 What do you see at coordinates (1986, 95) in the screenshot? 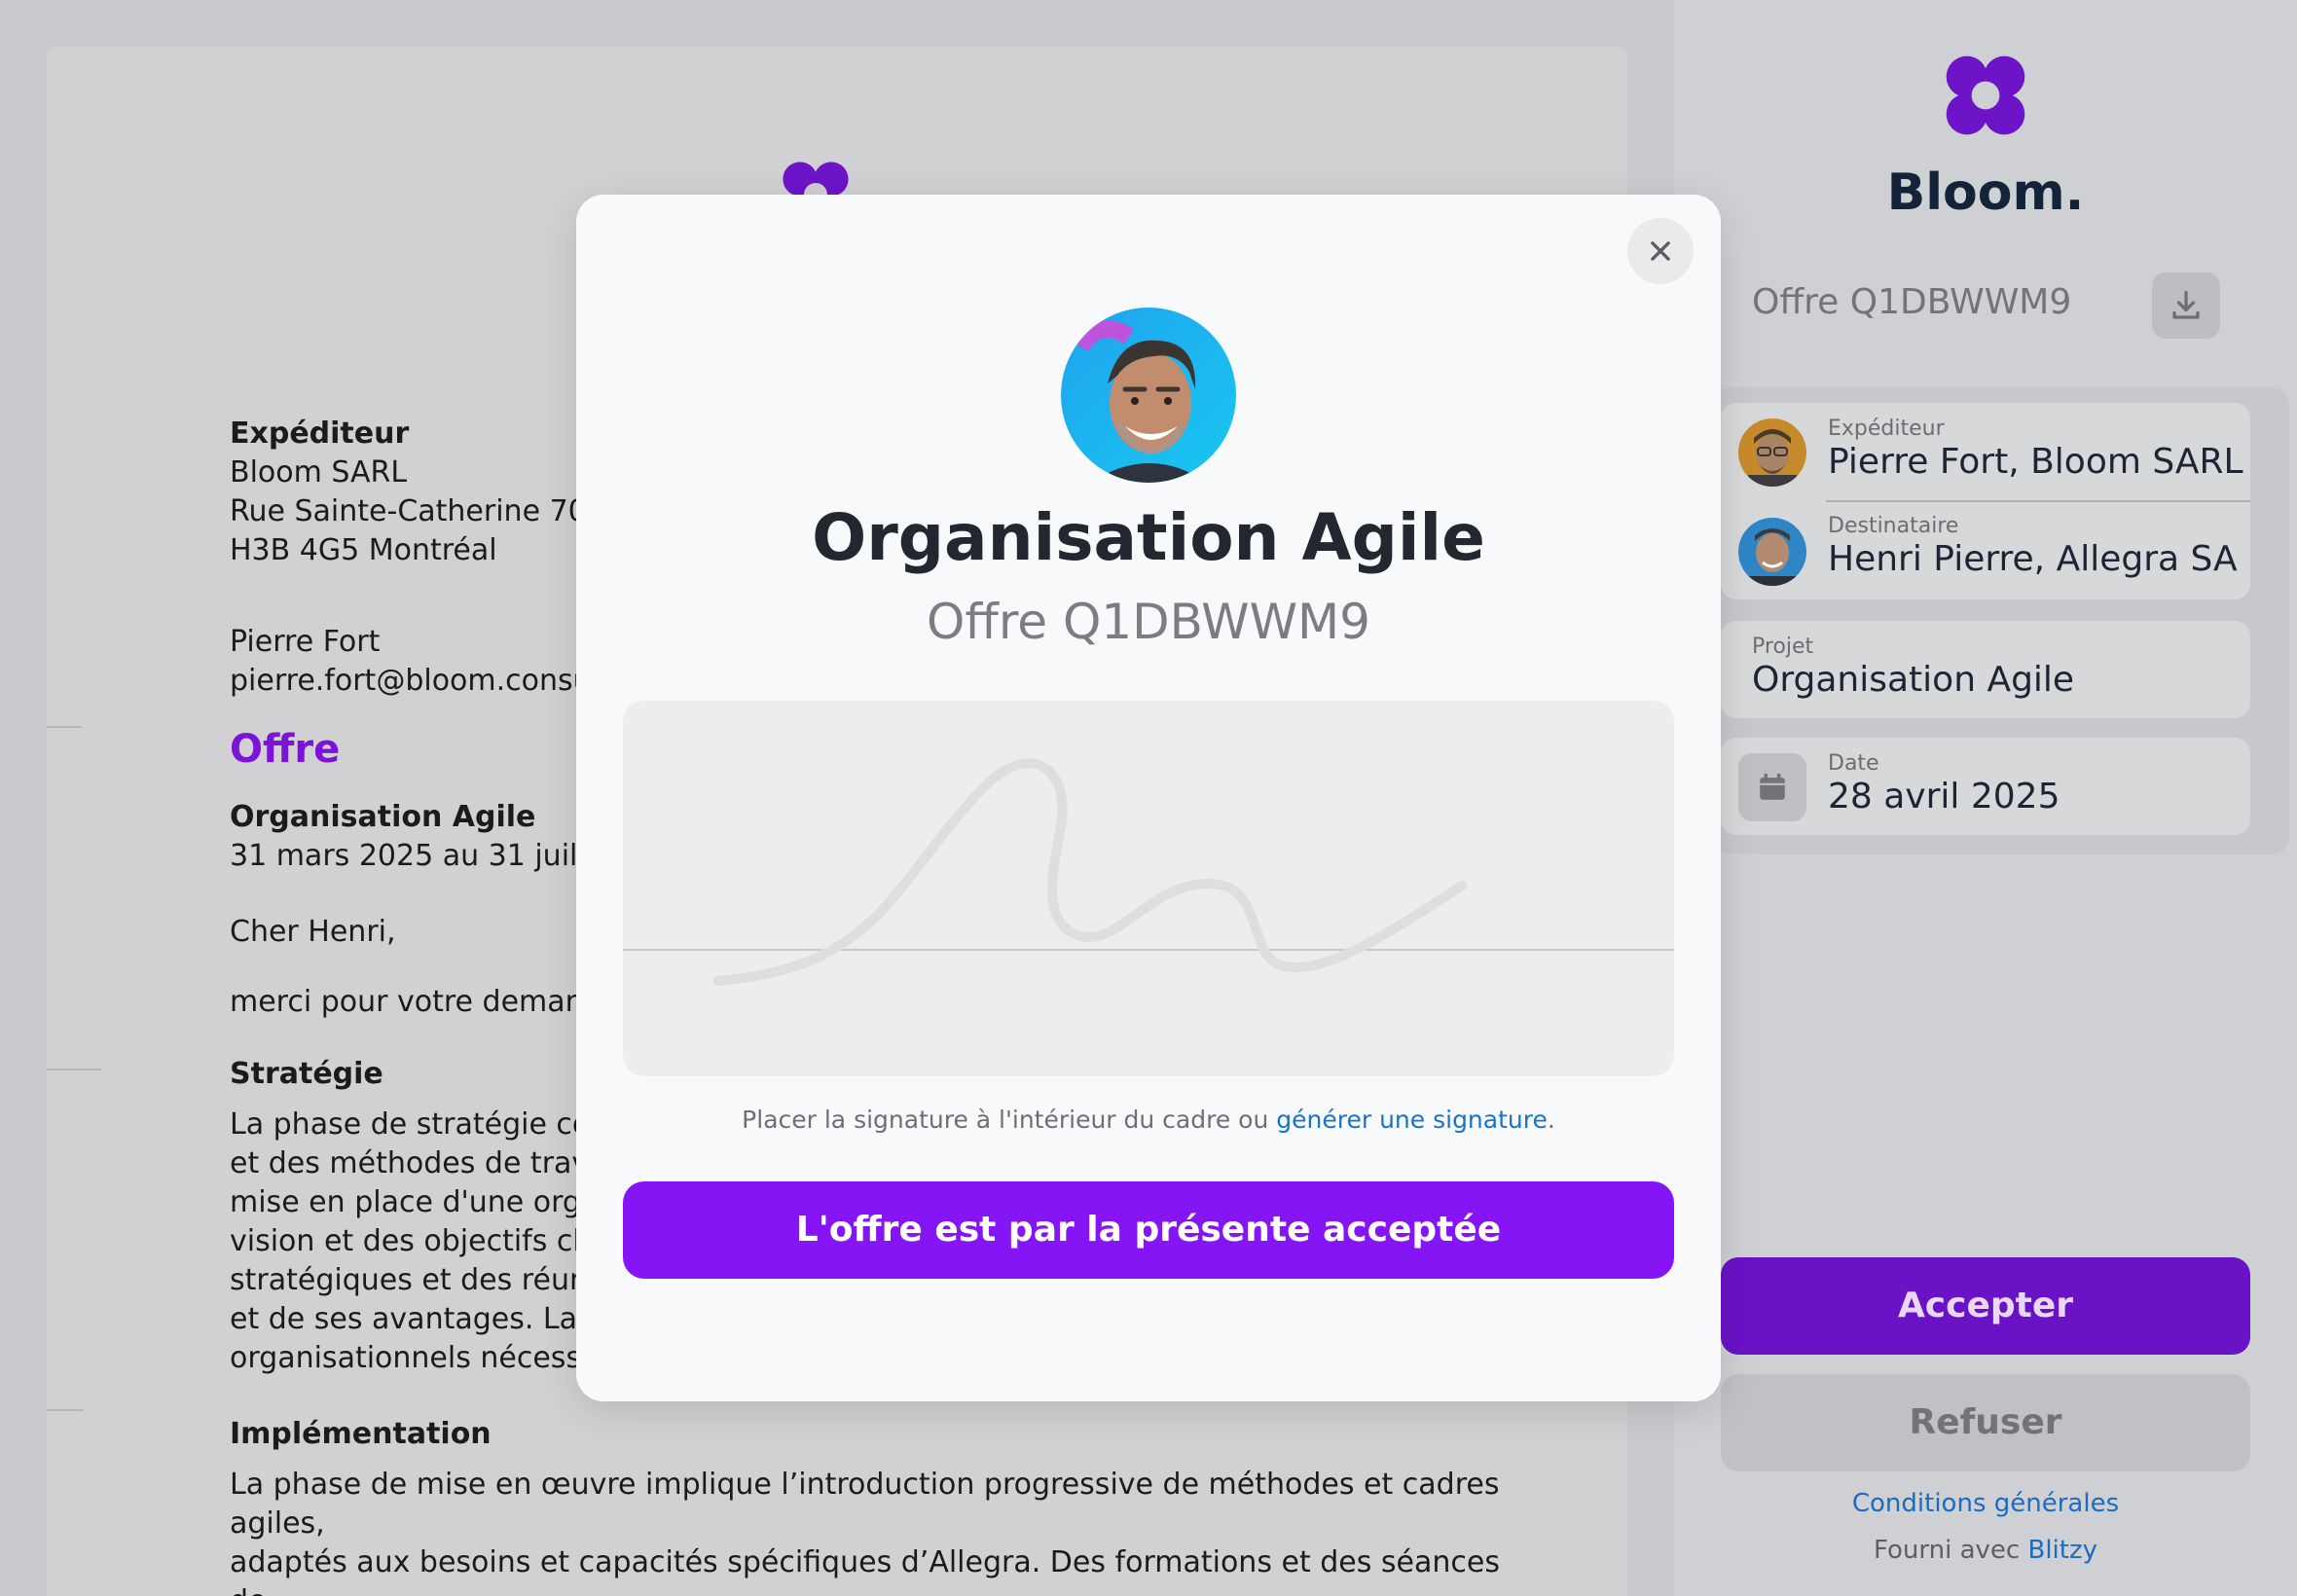
I see `bloom-logo-icon` at bounding box center [1986, 95].